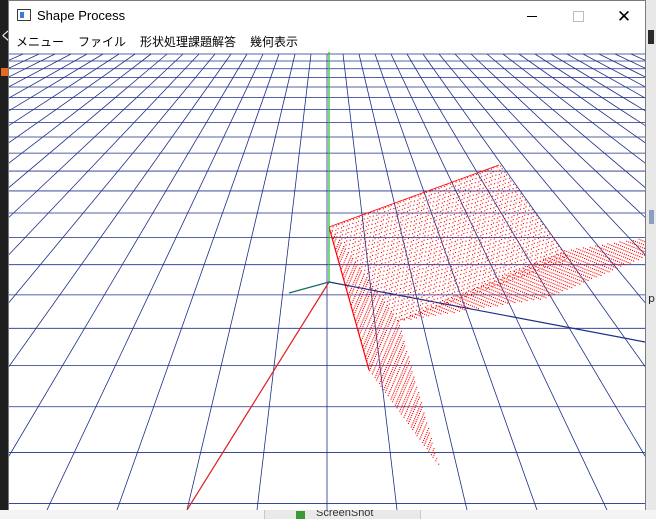  Describe the element at coordinates (327, 42) in the screenshot. I see `menu-bar: メニュー ファイル 形状処理課題解答 幾何表示` at that location.